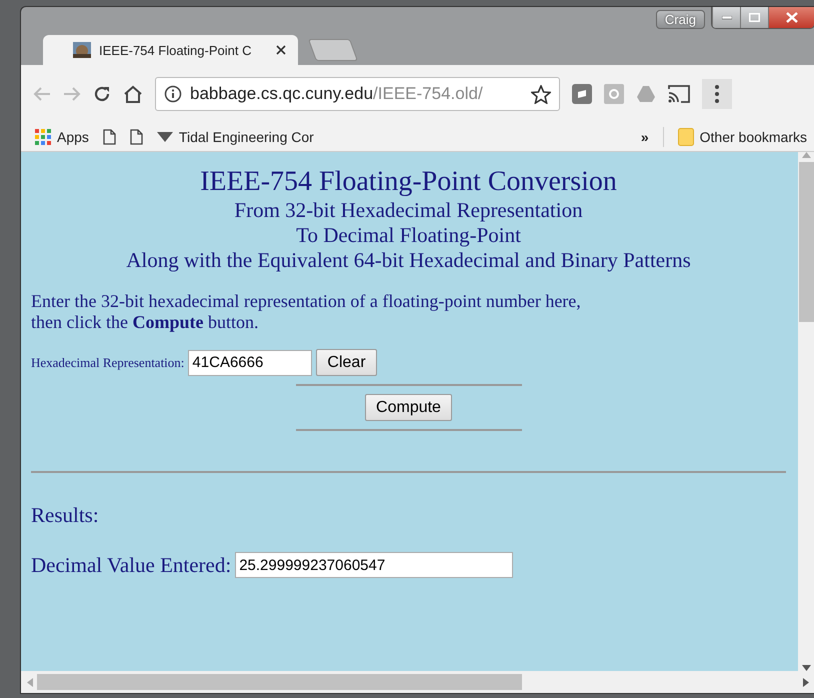 The width and height of the screenshot is (814, 698). Describe the element at coordinates (417, 682) in the screenshot. I see `horizontal-scrollbar` at that location.